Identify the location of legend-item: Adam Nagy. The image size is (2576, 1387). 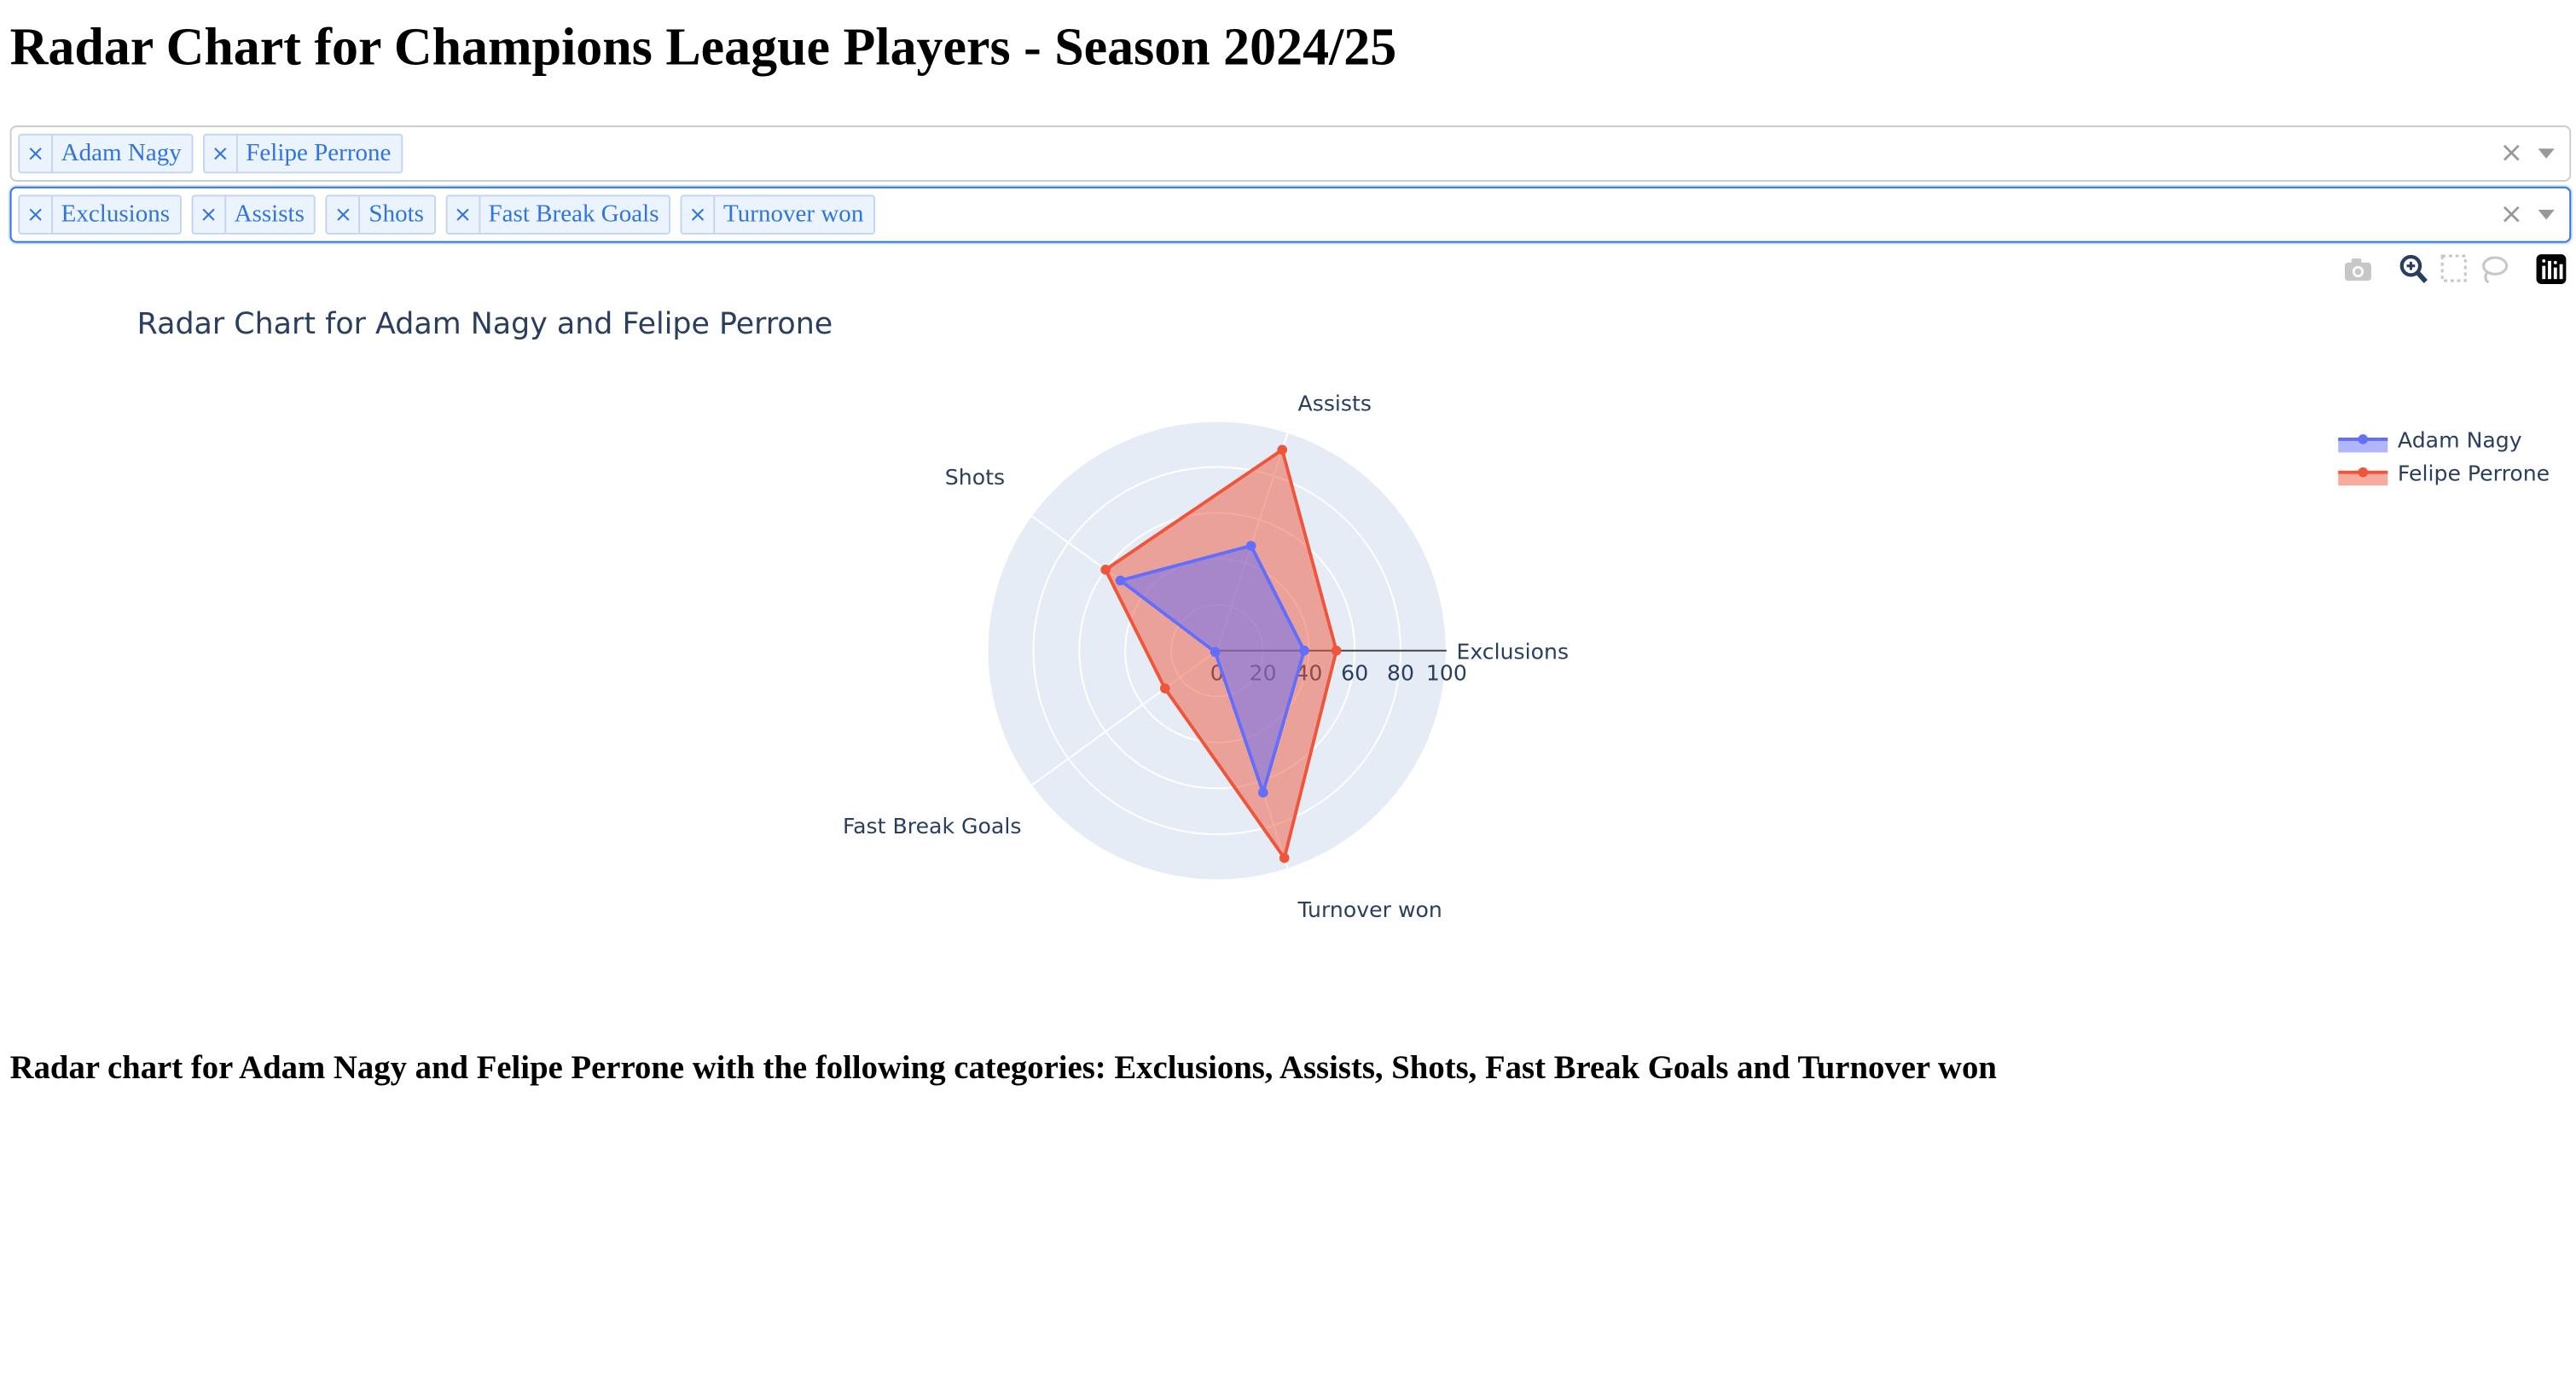
(2430, 440).